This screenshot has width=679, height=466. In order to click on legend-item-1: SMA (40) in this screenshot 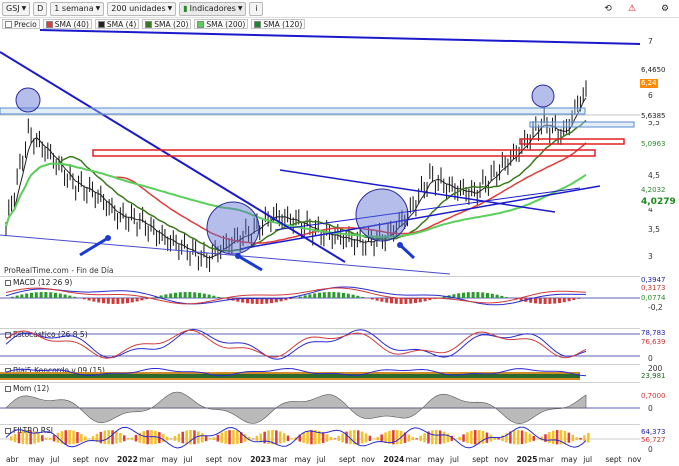, I will do `click(67, 24)`.